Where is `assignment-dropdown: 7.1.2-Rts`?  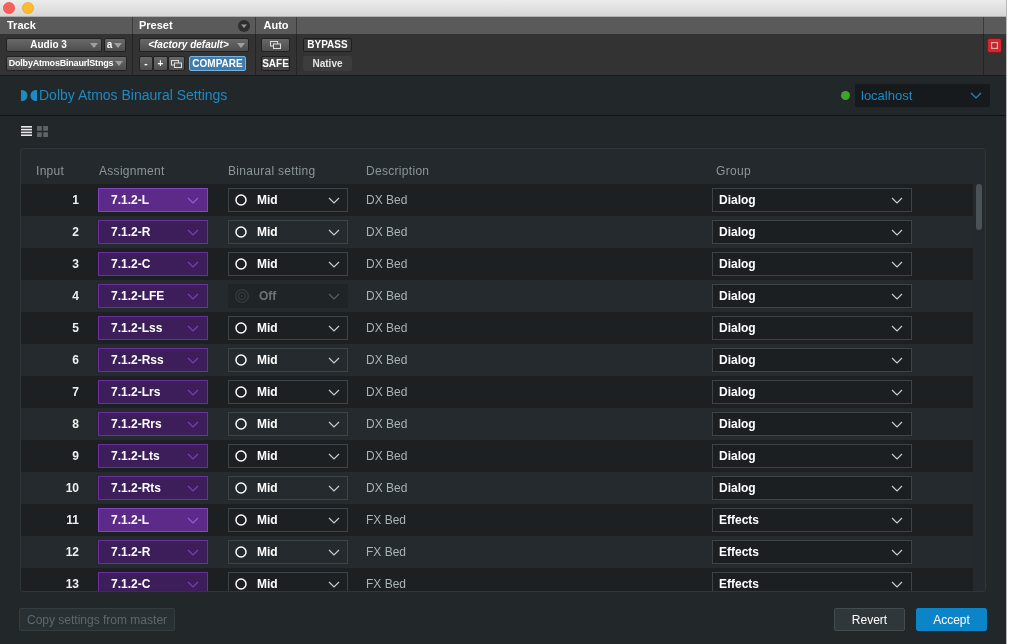 assignment-dropdown: 7.1.2-Rts is located at coordinates (153, 488).